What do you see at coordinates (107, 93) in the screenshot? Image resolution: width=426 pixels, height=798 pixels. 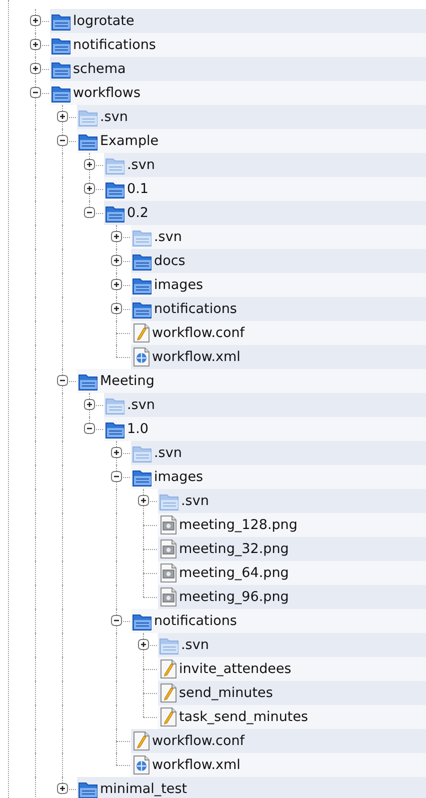 I see `tree-item-label: workflows` at bounding box center [107, 93].